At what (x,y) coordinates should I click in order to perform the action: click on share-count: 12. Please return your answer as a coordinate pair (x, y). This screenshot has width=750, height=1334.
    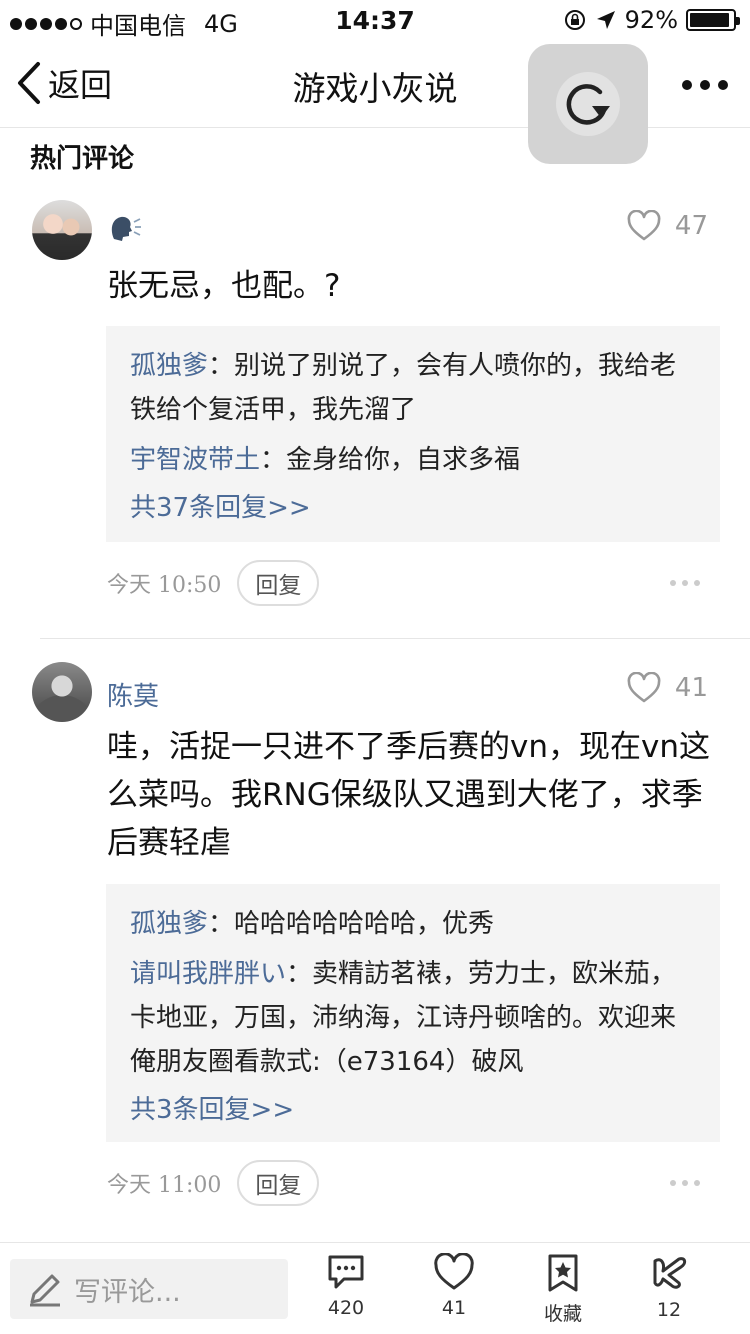
    Looking at the image, I should click on (669, 1310).